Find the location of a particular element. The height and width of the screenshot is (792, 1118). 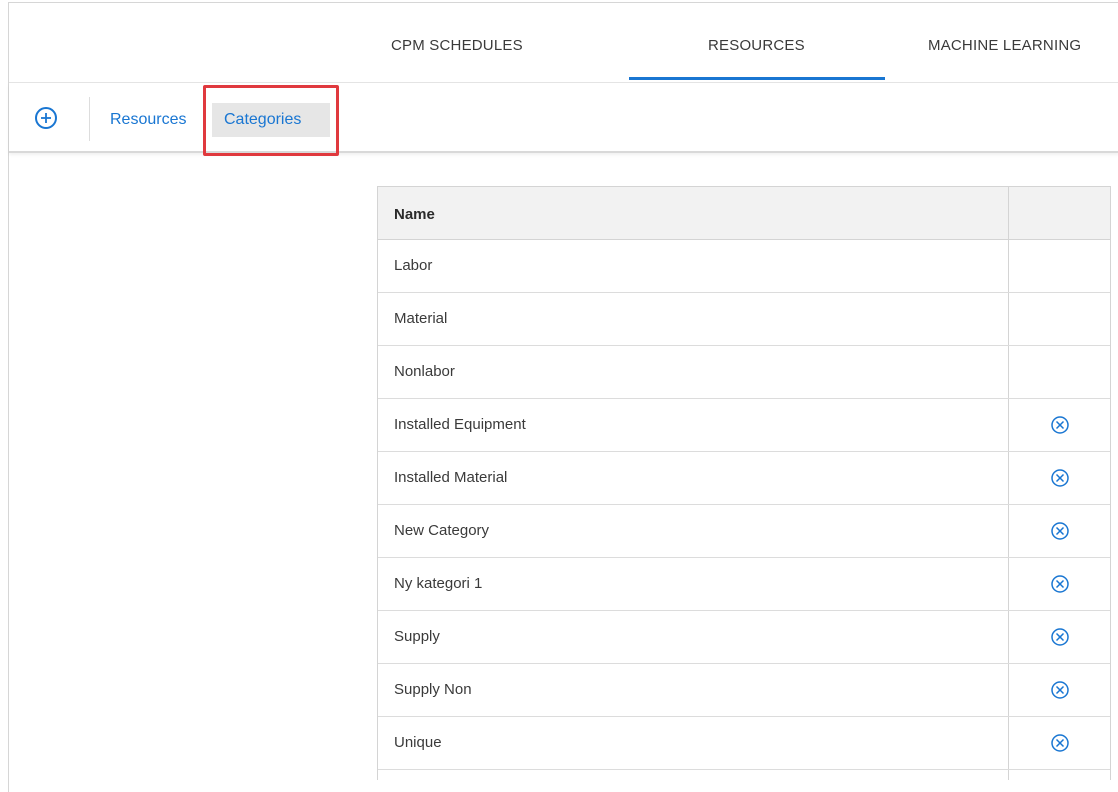

category-name: Supply is located at coordinates (417, 636).